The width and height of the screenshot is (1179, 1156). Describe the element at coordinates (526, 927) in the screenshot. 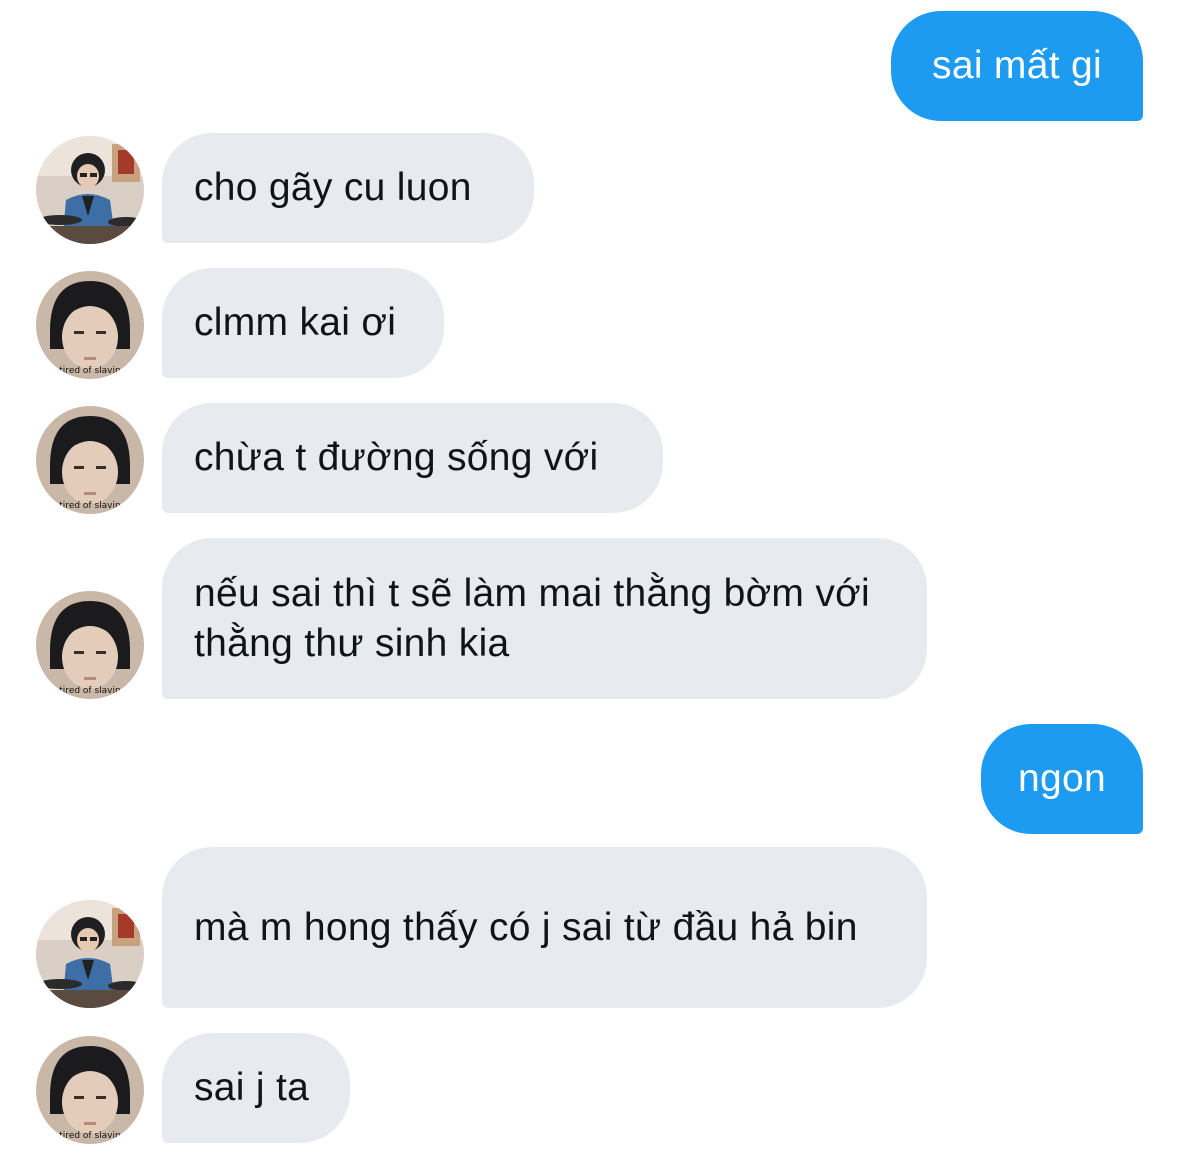

I see `message-text: mà m hong thấy có j sai từ đầu hả bin` at that location.